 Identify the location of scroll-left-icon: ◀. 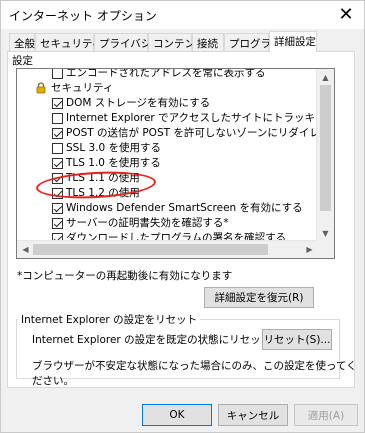
(25, 249).